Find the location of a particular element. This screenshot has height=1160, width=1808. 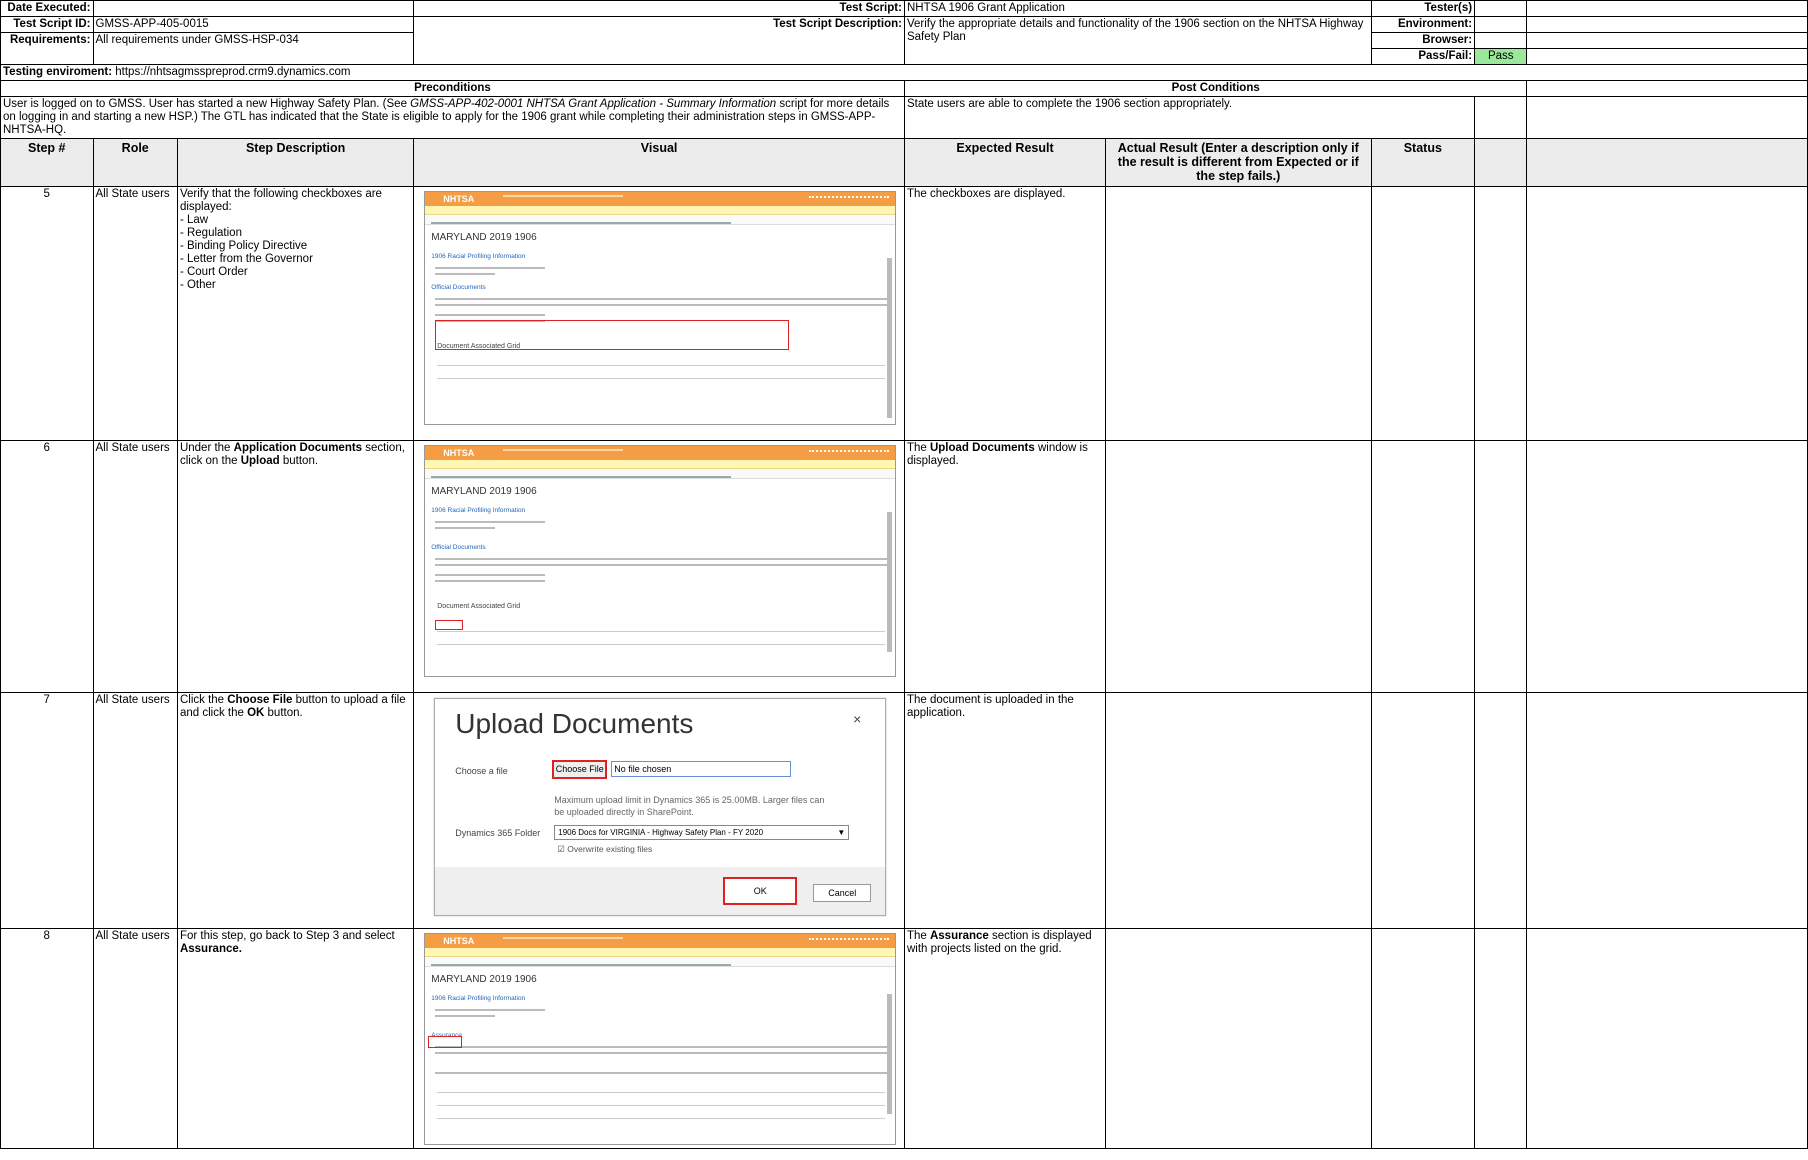

overwrite-checkbox: ☑ Overwrite existing files is located at coordinates (604, 849).